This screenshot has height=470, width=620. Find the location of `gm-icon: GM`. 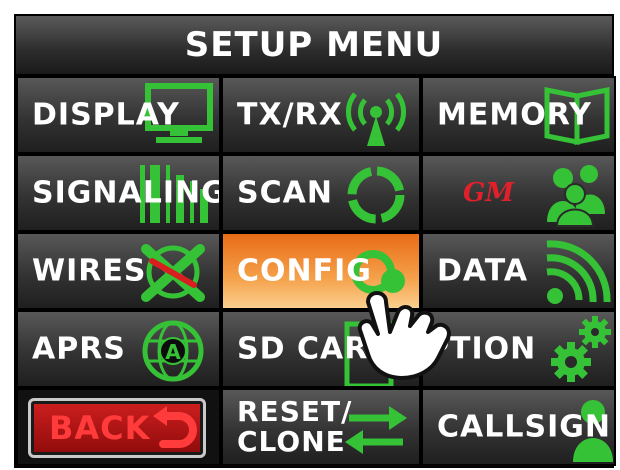

gm-icon: GM is located at coordinates (488, 193).